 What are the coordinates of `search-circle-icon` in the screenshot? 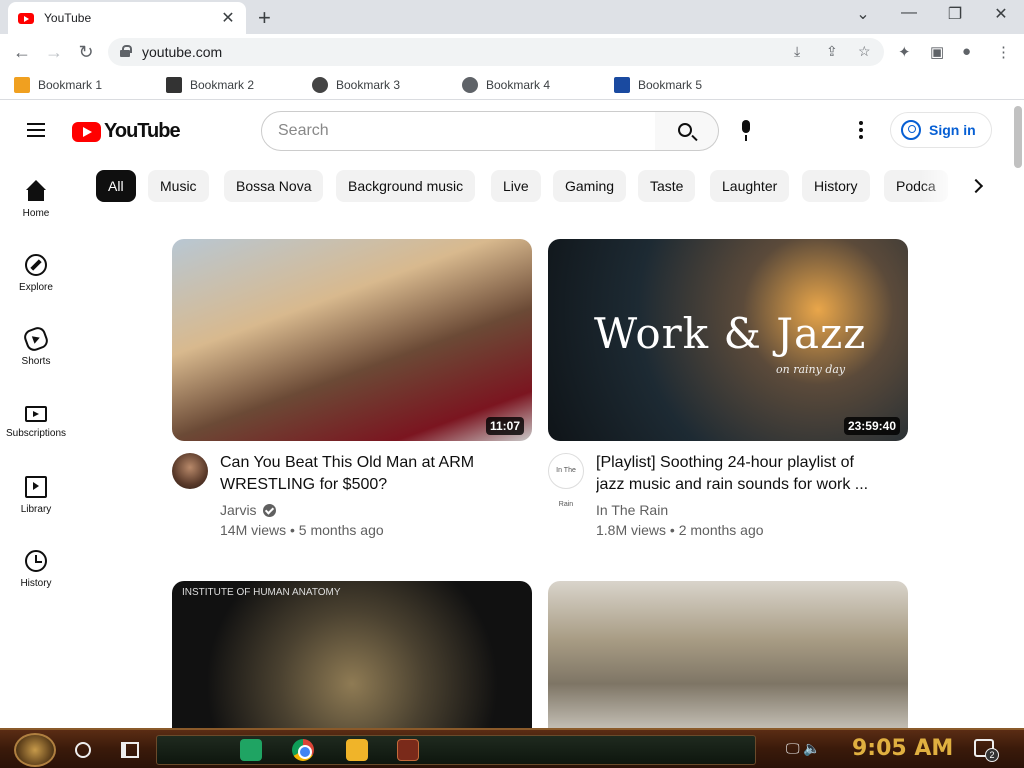 It's located at (83, 750).